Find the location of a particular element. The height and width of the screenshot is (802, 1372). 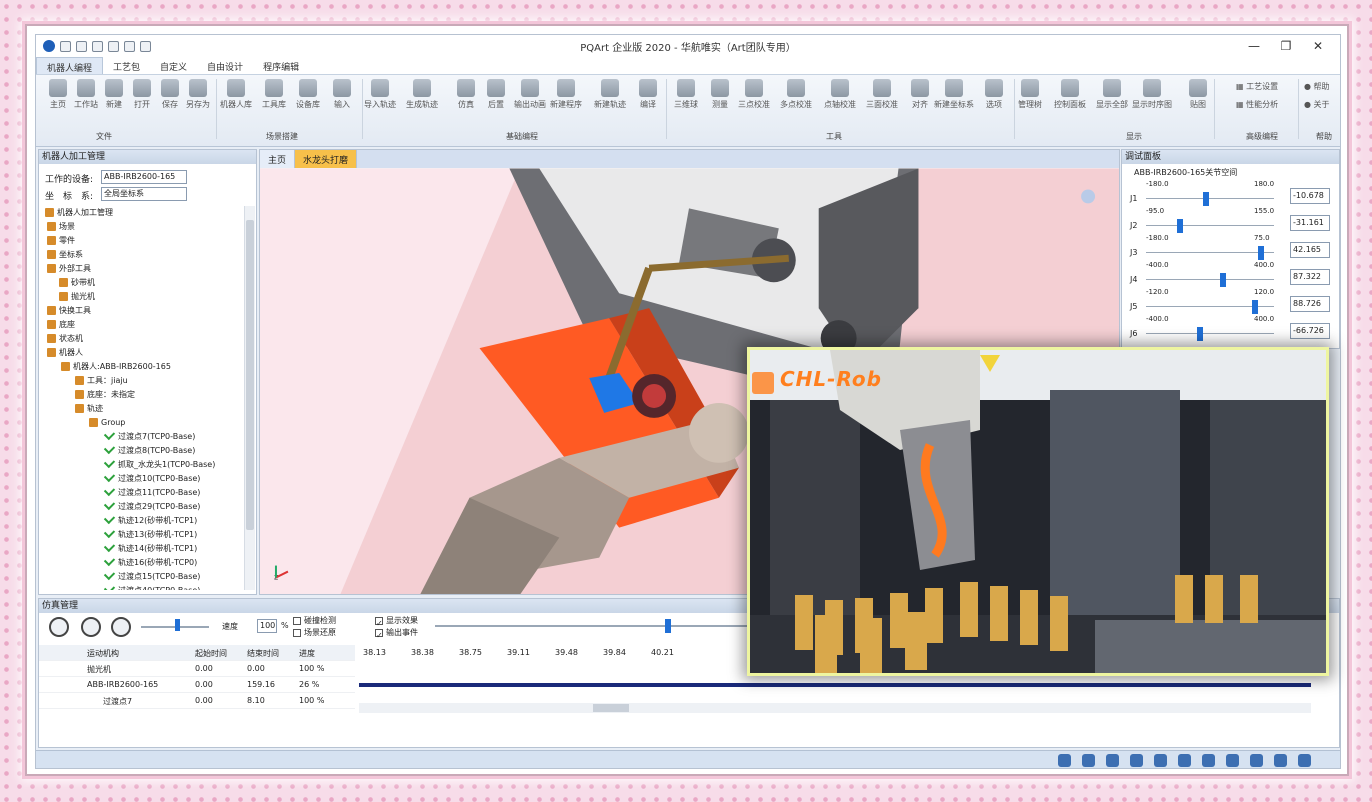

speed-slider-thumb is located at coordinates (177, 625).